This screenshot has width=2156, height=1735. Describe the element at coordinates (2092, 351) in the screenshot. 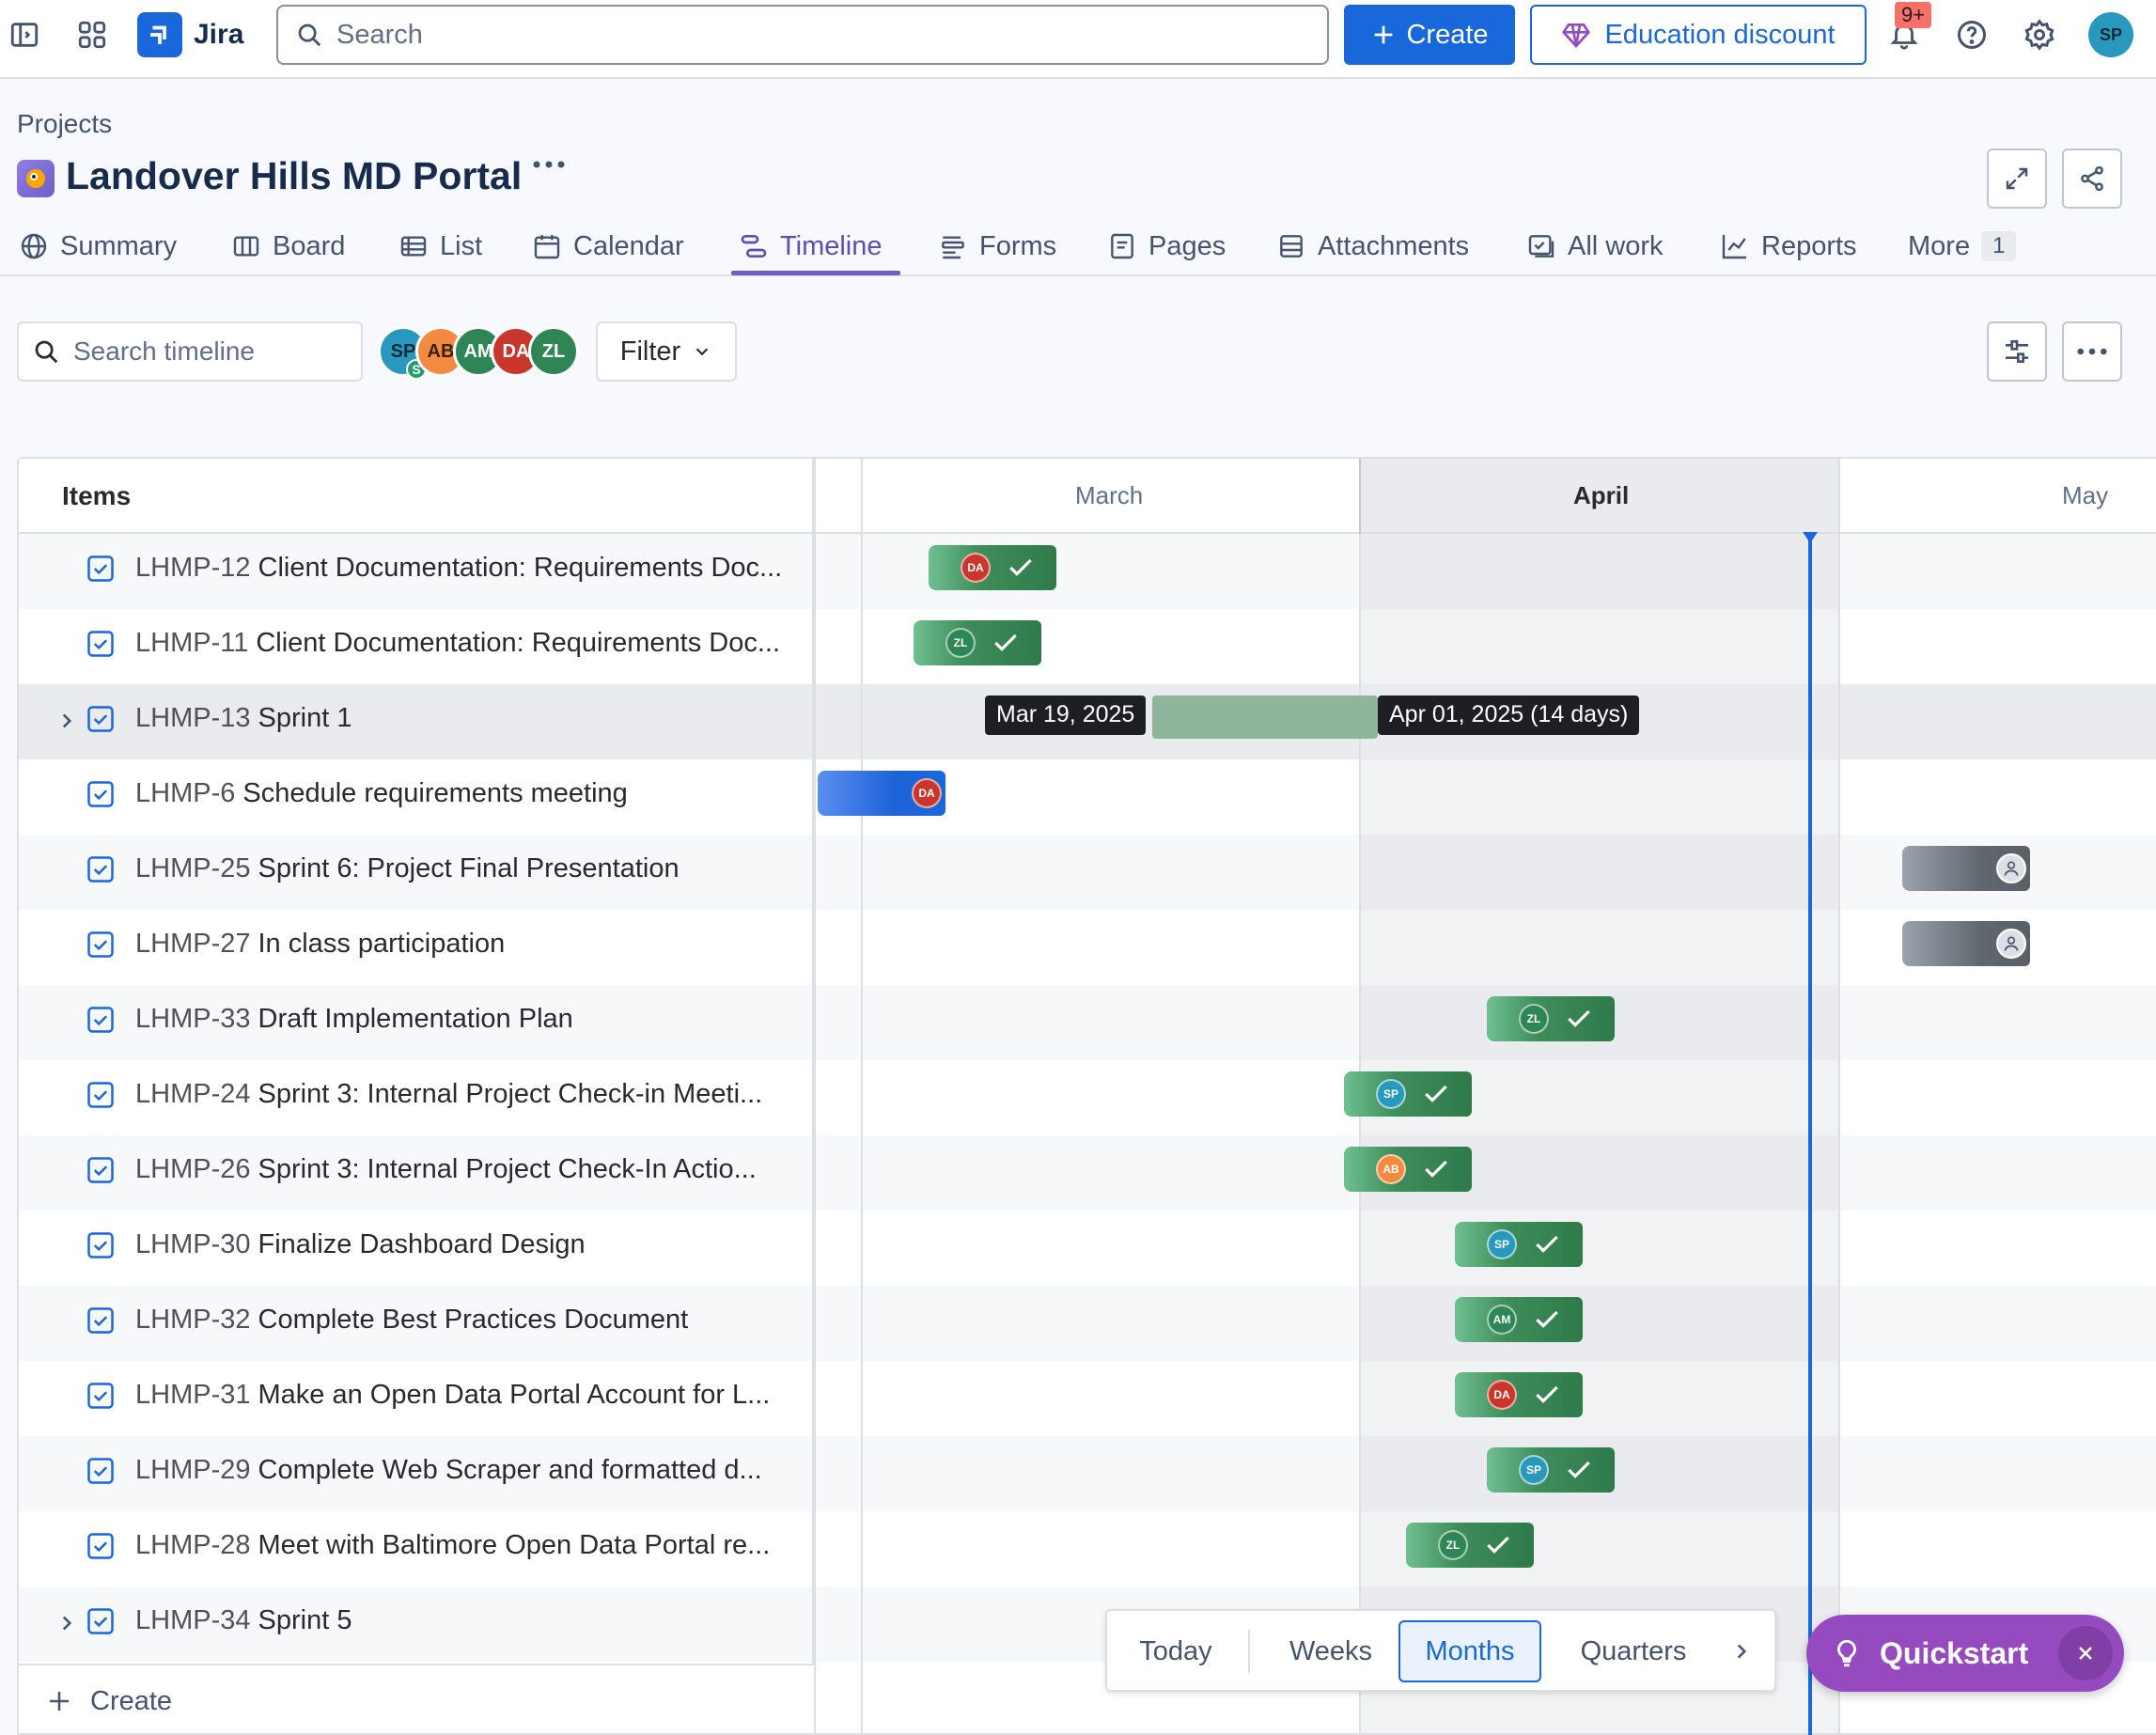

I see `timeline-more-button` at that location.